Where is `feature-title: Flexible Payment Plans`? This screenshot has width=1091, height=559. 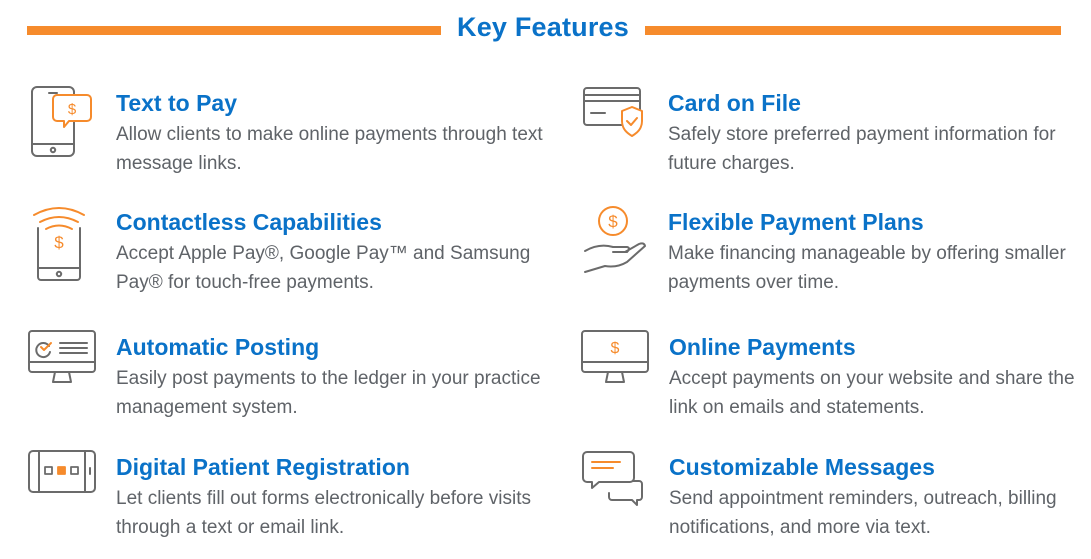 feature-title: Flexible Payment Plans is located at coordinates (796, 222).